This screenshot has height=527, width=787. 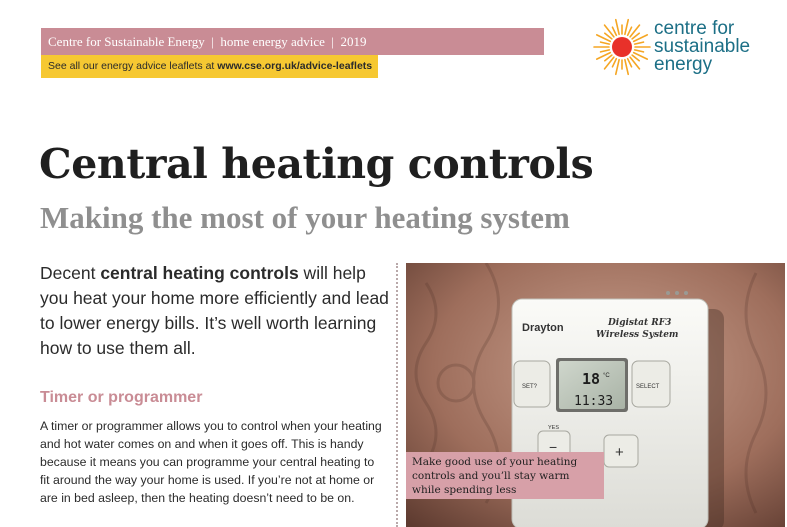 I want to click on intro-emphasis: central heating controls, so click(x=199, y=273).